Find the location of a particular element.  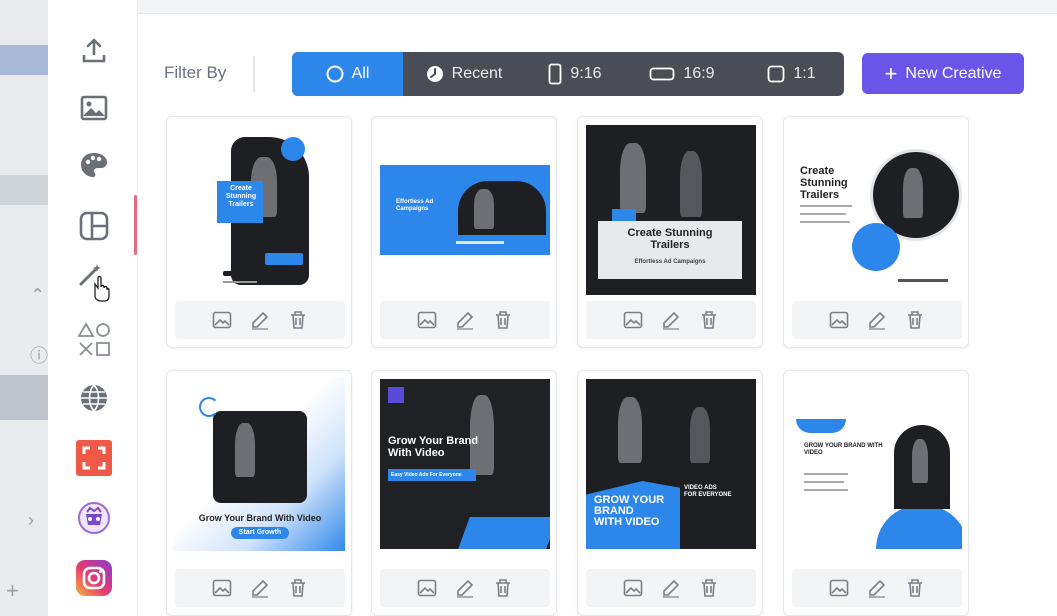

chevron-right-icon: › is located at coordinates (31, 520).